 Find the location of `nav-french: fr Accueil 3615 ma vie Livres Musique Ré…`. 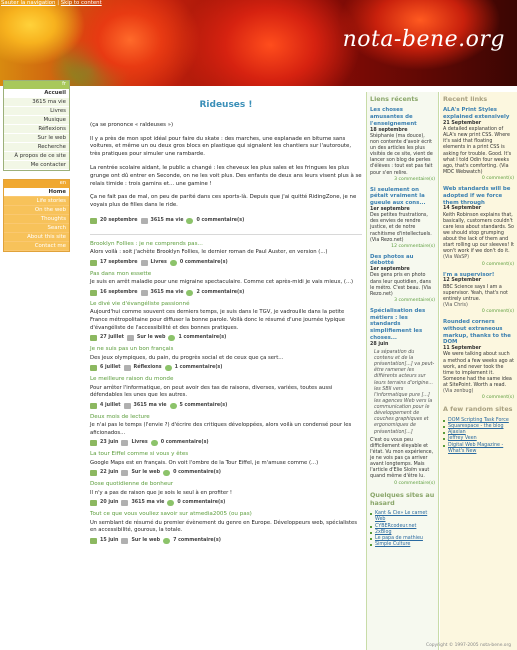

nav-french: fr Accueil 3615 ma vie Livres Musique Ré… is located at coordinates (36, 125).